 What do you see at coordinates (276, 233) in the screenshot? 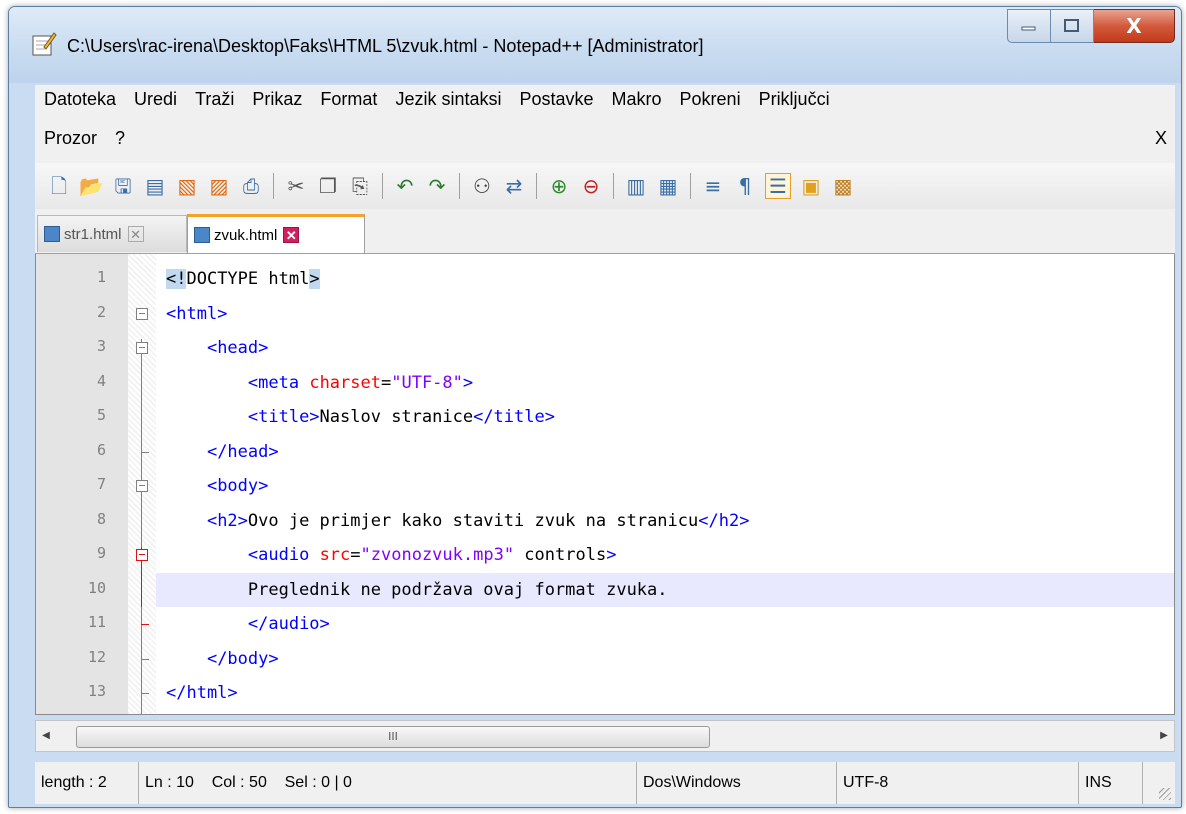
I see `tab-zvuk-html: zvuk.html ✕` at bounding box center [276, 233].